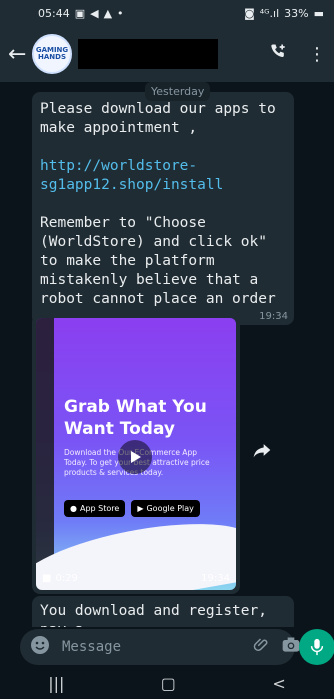 The height and width of the screenshot is (699, 334). What do you see at coordinates (296, 13) in the screenshot?
I see `battery-percent: 33%` at bounding box center [296, 13].